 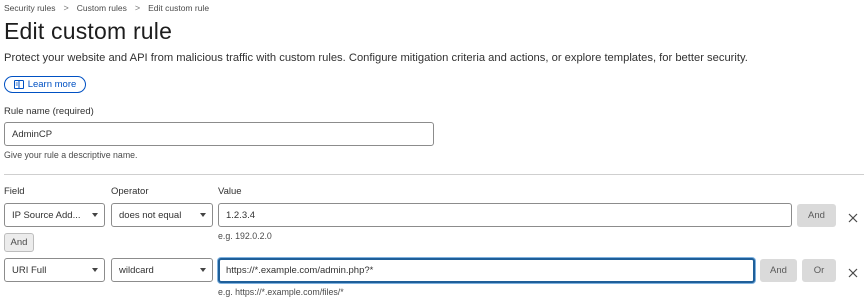 What do you see at coordinates (230, 191) in the screenshot?
I see `value-column-header: Value` at bounding box center [230, 191].